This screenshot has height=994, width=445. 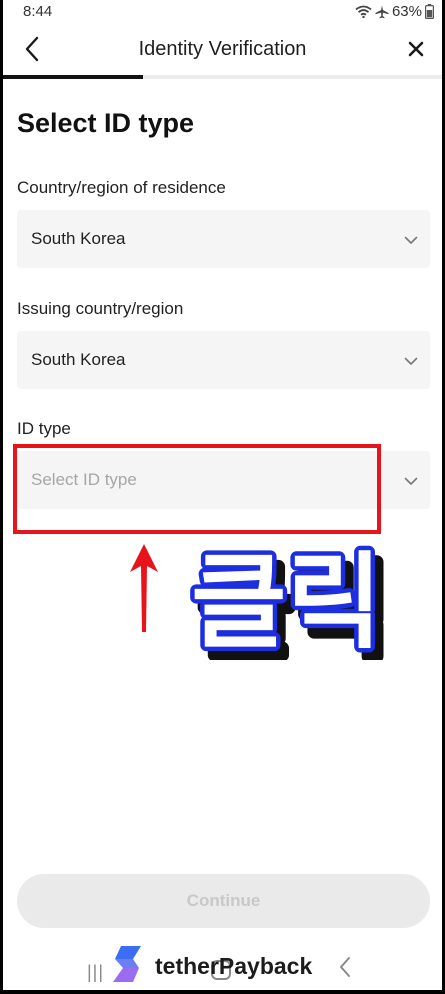 I want to click on status-icons: 63%, so click(x=394, y=11).